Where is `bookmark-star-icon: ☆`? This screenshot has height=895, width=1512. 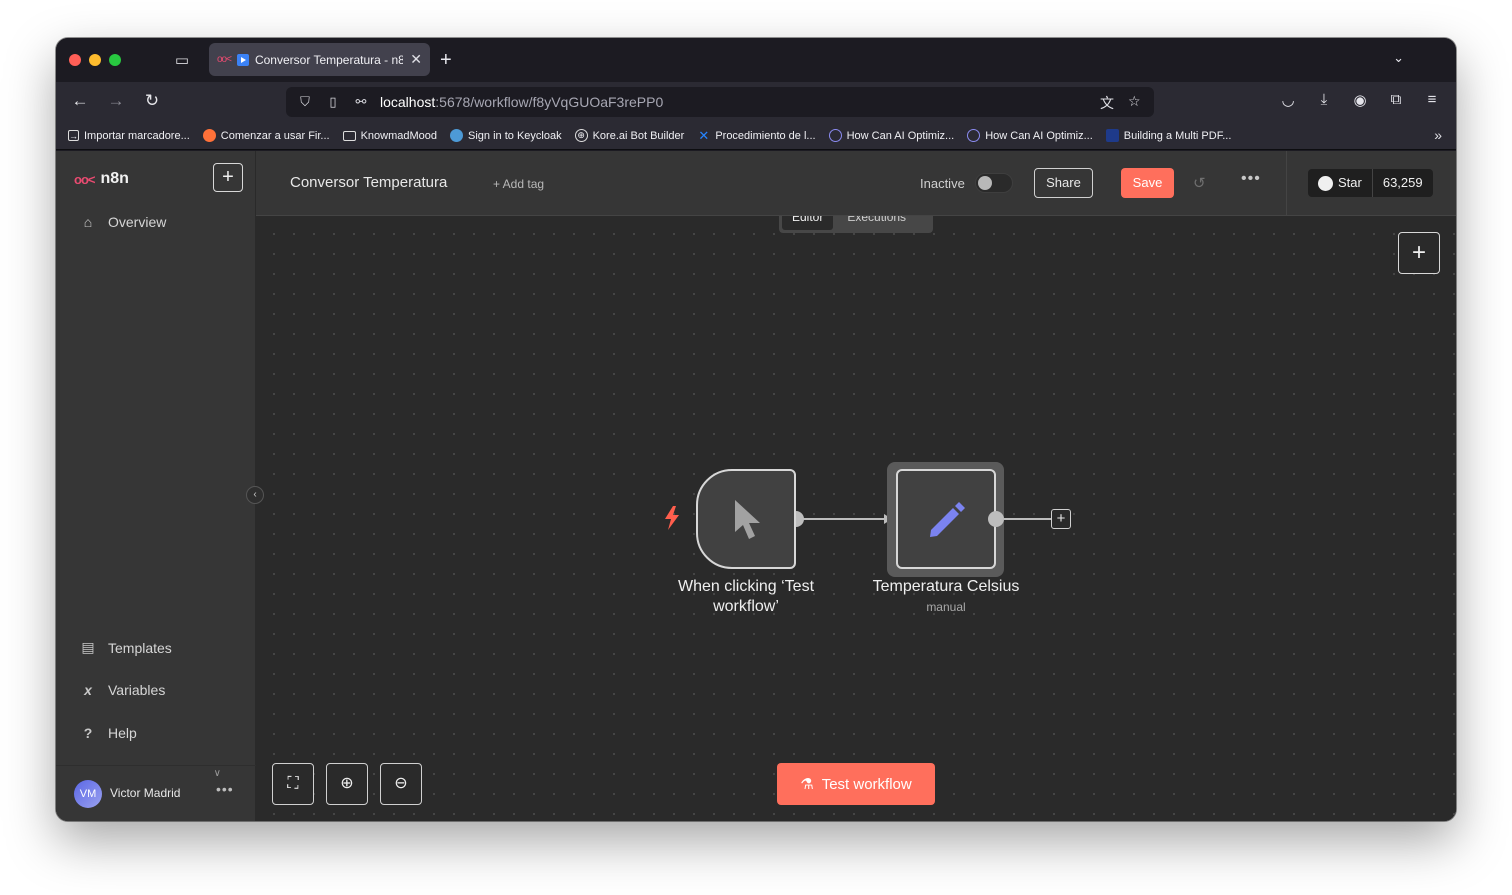
bookmark-star-icon: ☆ is located at coordinates (1134, 101).